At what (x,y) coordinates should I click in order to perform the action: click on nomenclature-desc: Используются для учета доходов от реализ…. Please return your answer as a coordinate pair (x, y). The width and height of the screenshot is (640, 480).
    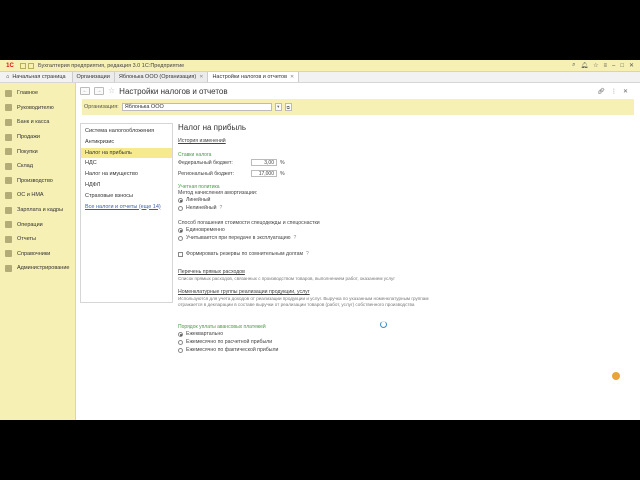
    Looking at the image, I should click on (303, 302).